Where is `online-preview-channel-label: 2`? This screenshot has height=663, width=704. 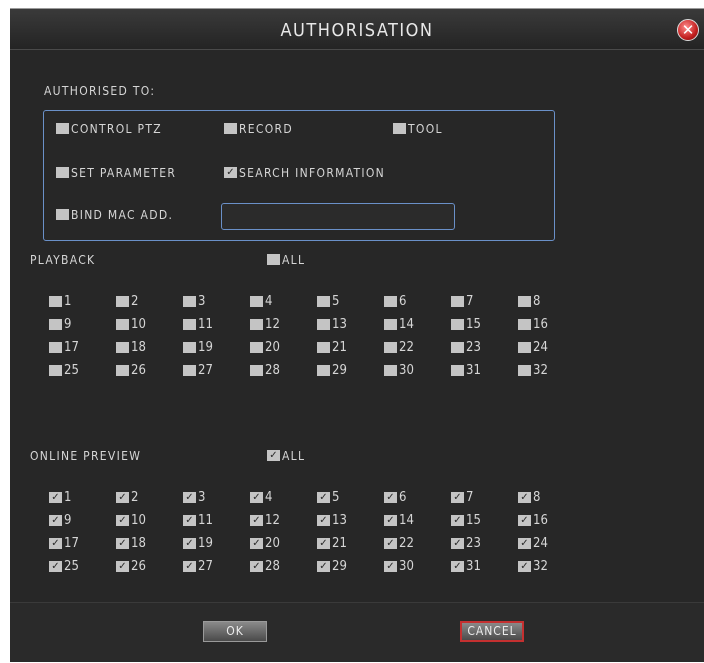
online-preview-channel-label: 2 is located at coordinates (135, 497).